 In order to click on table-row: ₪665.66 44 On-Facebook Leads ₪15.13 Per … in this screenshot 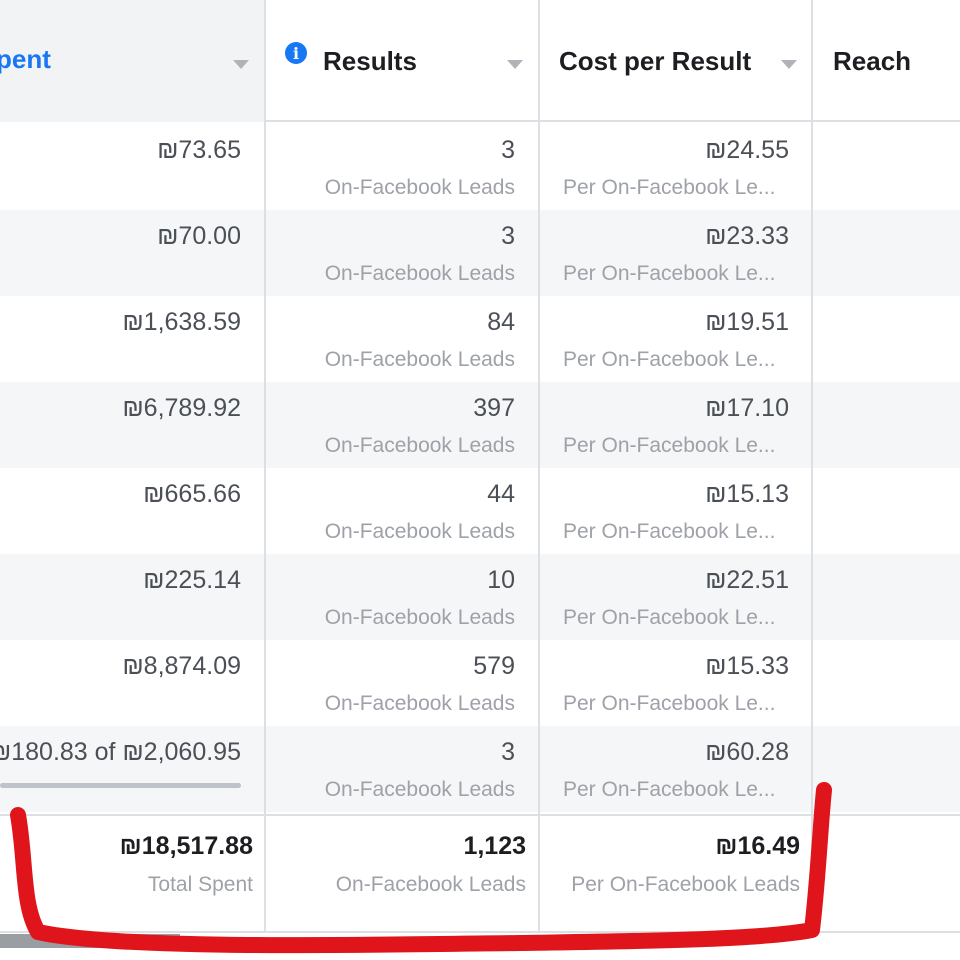, I will do `click(480, 511)`.